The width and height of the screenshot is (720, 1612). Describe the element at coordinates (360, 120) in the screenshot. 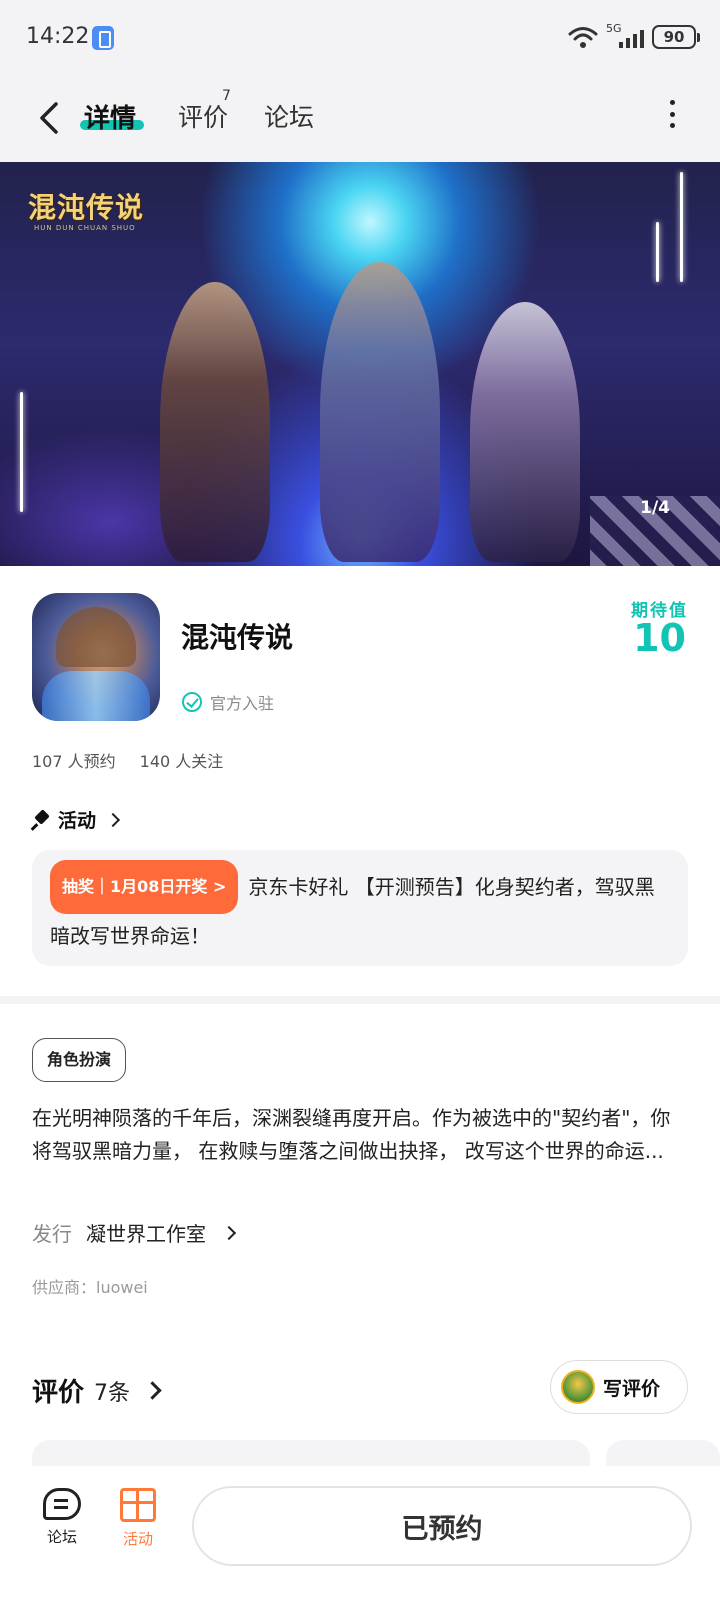

I see `top-nav: 详情 评价 7 论坛` at that location.